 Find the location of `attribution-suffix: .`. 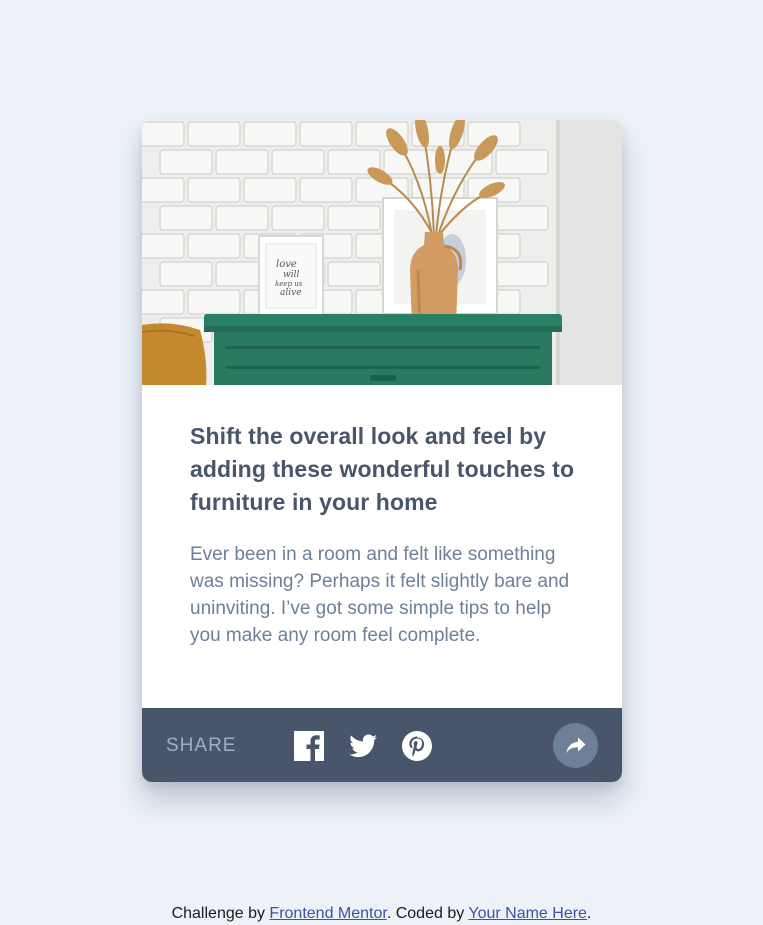

attribution-suffix: . is located at coordinates (589, 913).